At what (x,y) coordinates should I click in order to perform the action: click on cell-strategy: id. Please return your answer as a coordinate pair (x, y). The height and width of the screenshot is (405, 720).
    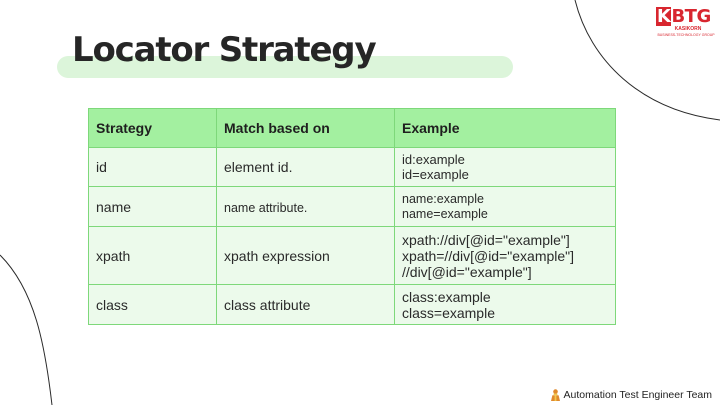
    Looking at the image, I should click on (152, 167).